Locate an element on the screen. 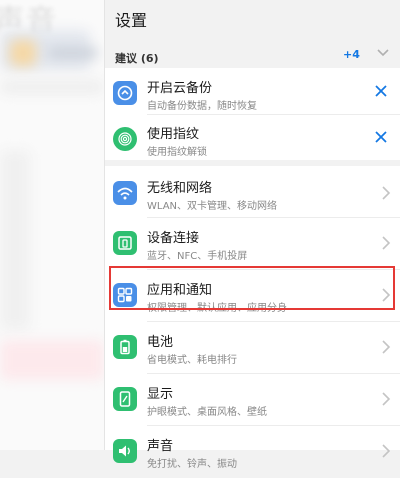  blurred-pink-block is located at coordinates (52, 360).